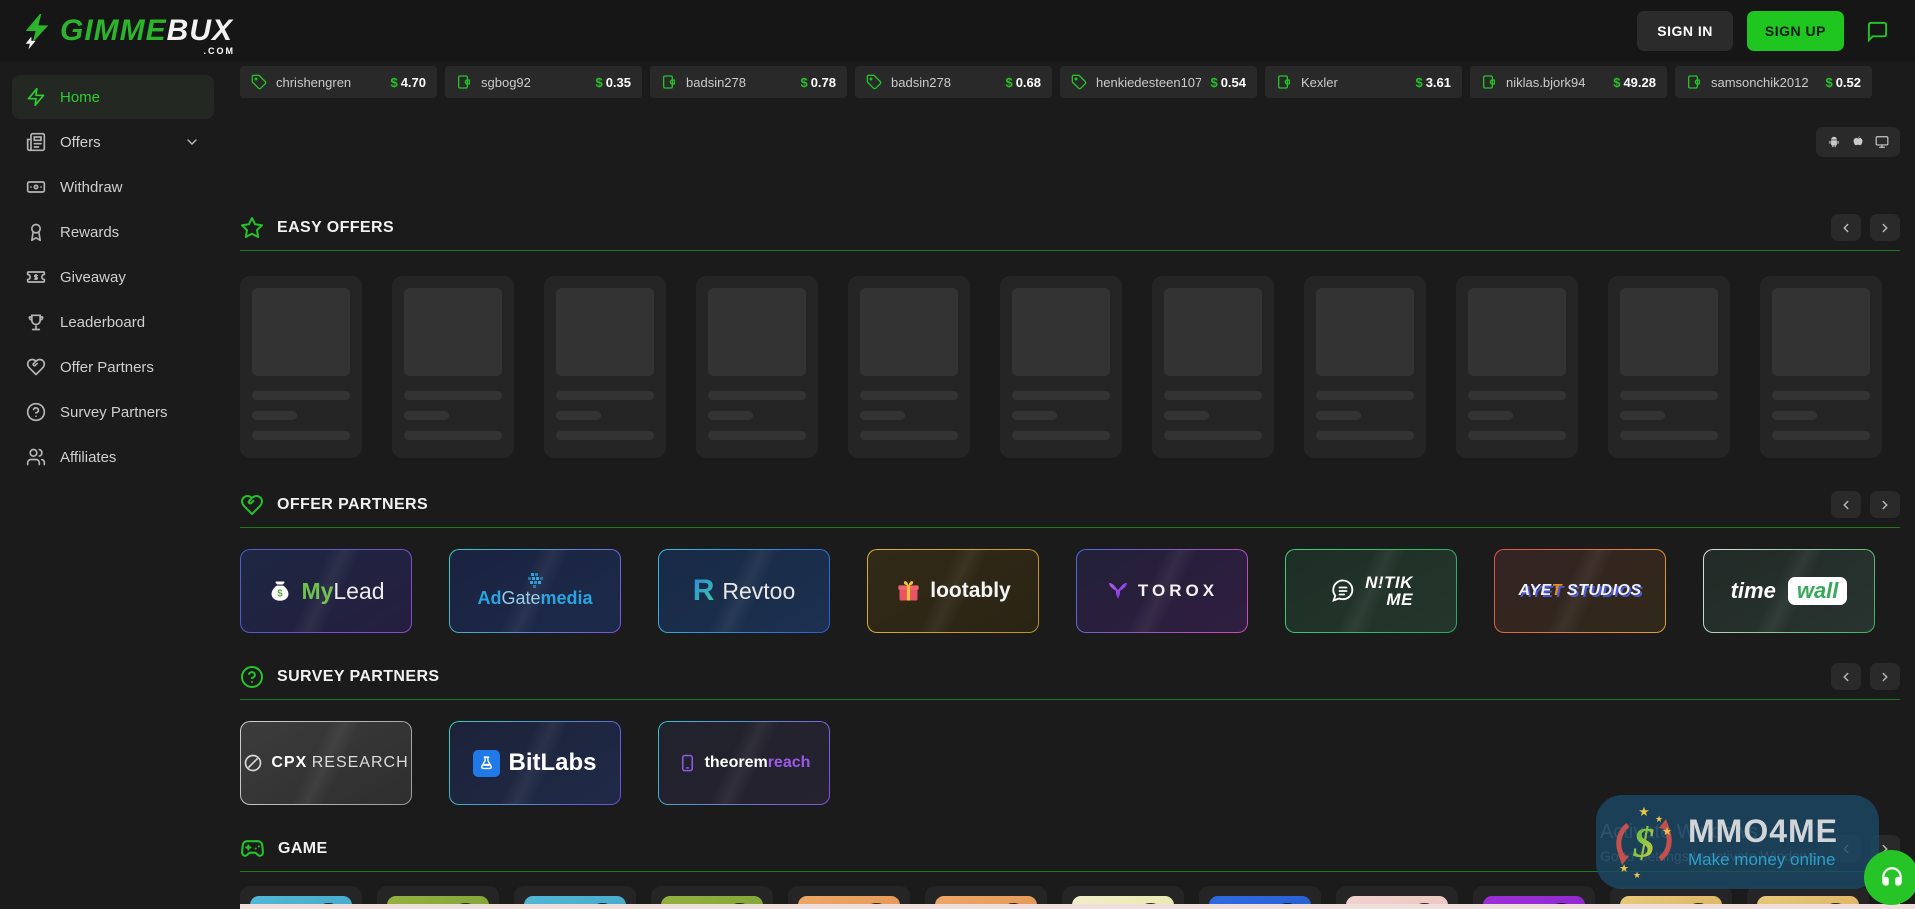 Image resolution: width=1915 pixels, height=909 pixels. What do you see at coordinates (1685, 31) in the screenshot?
I see `sign-in-button: SIGN IN` at bounding box center [1685, 31].